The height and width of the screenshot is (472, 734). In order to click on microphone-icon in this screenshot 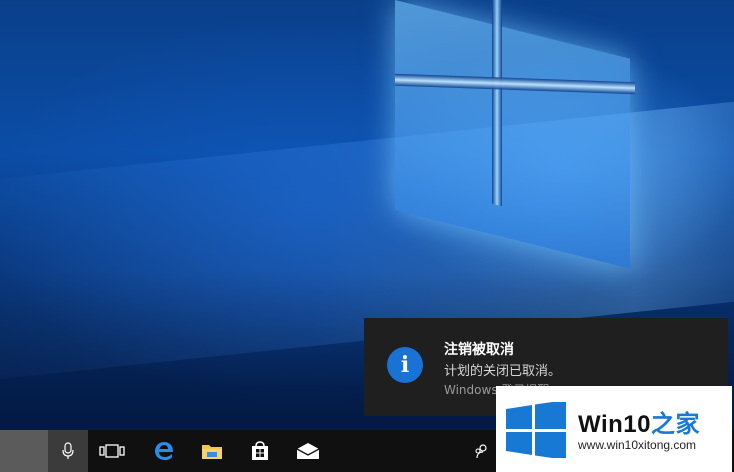, I will do `click(68, 450)`.